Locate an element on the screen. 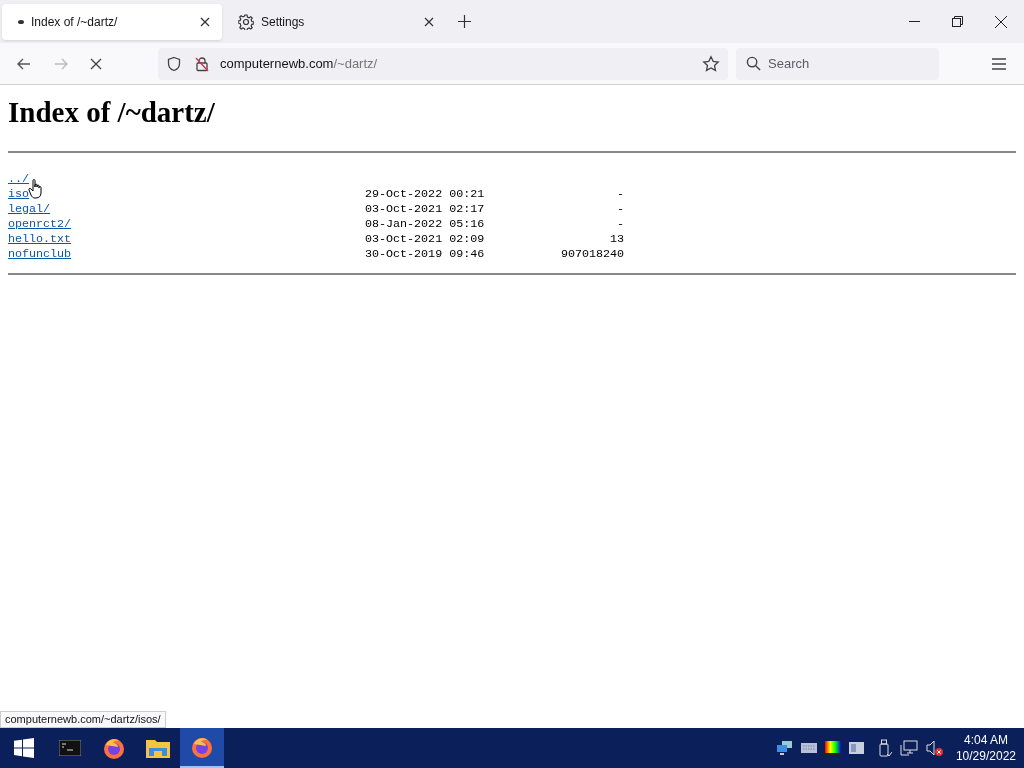 The width and height of the screenshot is (1024, 768). network-icon is located at coordinates (784, 748).